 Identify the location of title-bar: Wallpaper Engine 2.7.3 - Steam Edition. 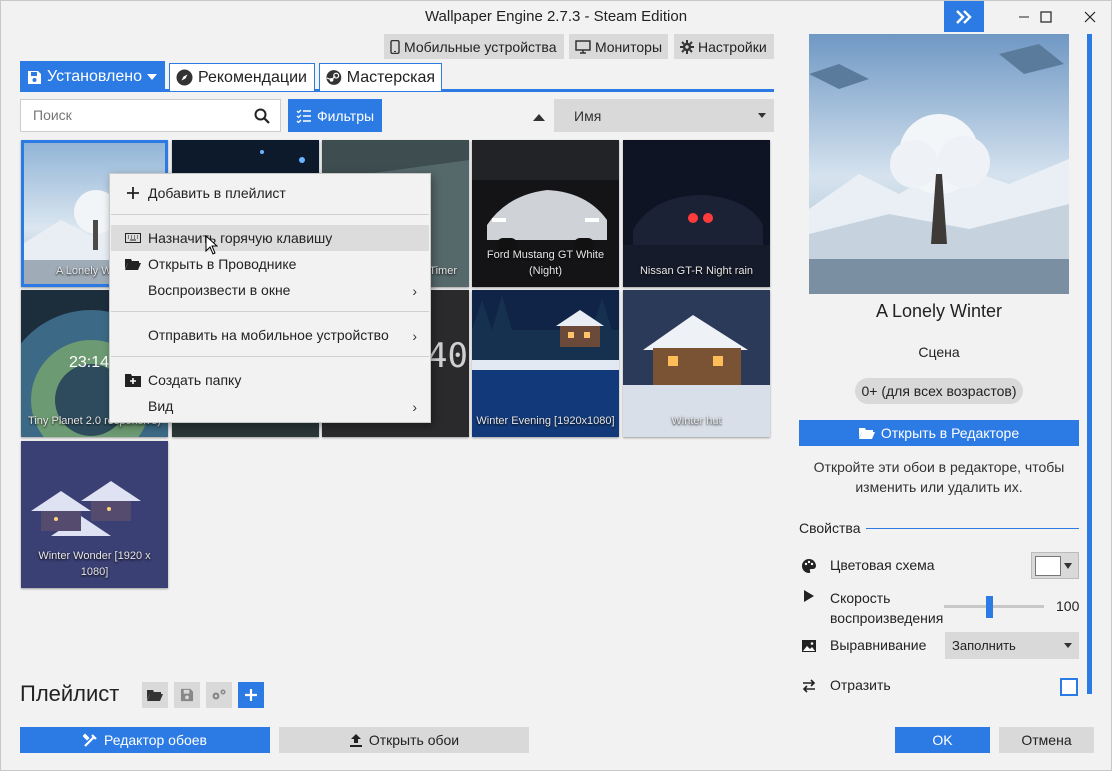
(556, 16).